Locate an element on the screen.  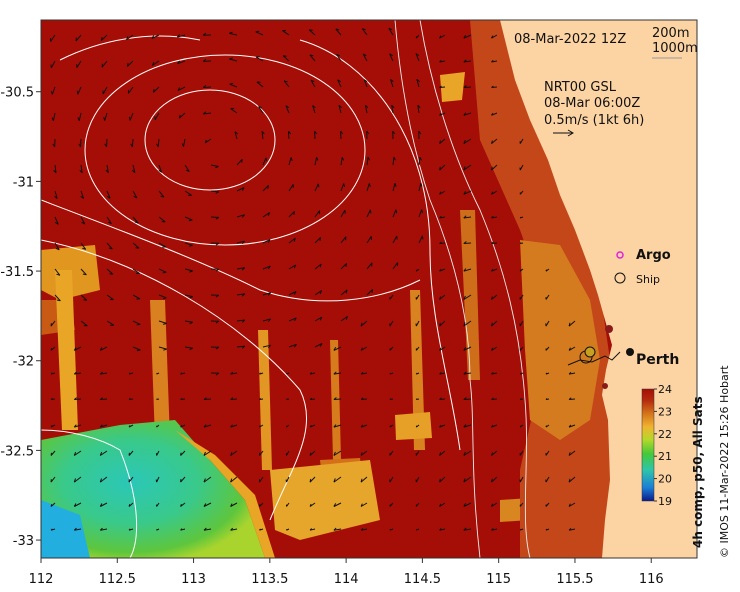
depth-contour-label-1000: 1000m is located at coordinates (675, 48).